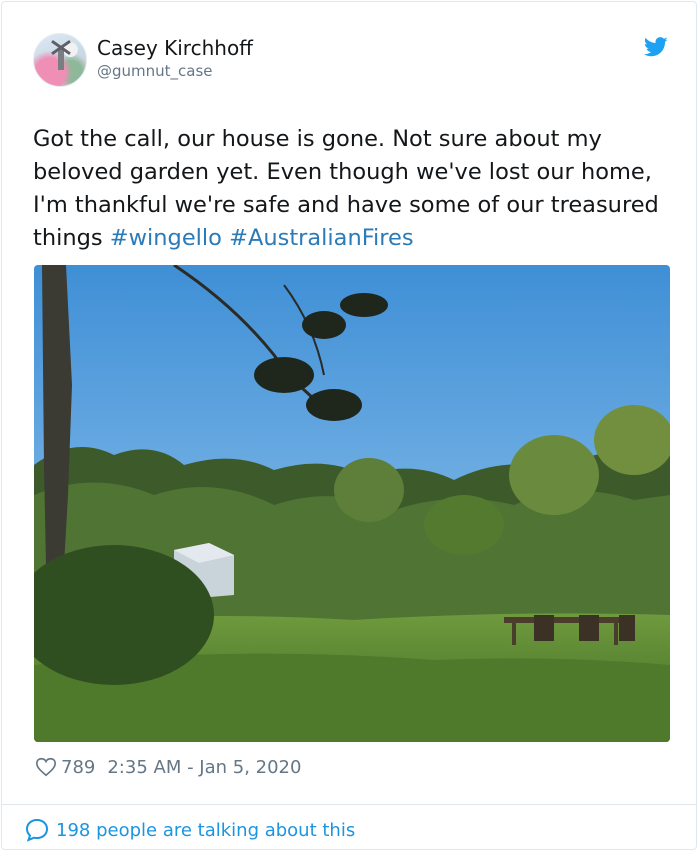  Describe the element at coordinates (166, 238) in the screenshot. I see `hashtag-wingello: #wingello` at that location.